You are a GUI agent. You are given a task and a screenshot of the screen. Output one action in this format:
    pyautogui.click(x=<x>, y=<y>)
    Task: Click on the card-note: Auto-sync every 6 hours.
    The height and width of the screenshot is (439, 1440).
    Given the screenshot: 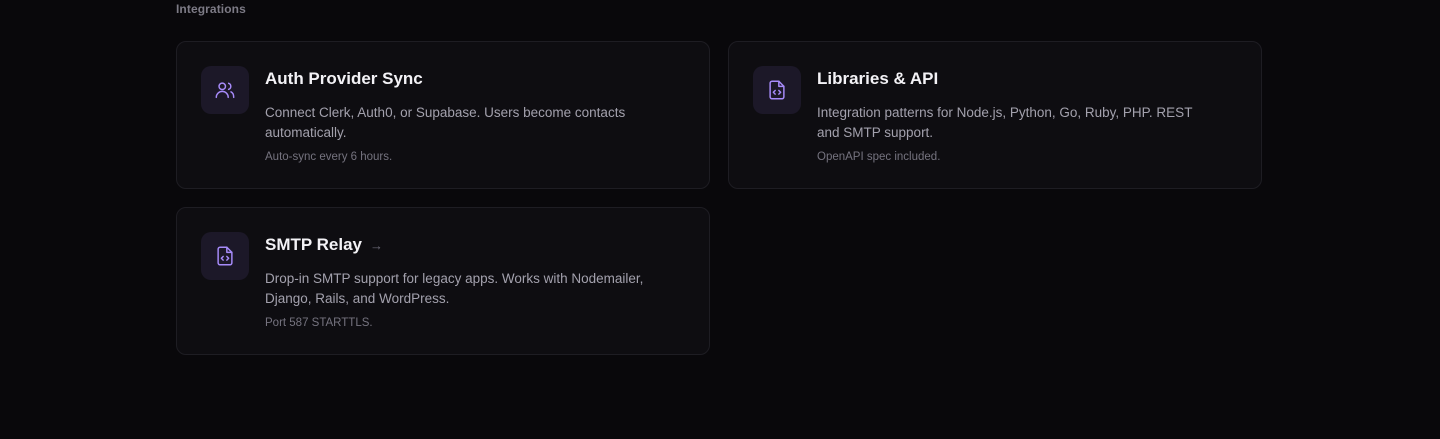 What is the action you would take?
    pyautogui.click(x=329, y=157)
    